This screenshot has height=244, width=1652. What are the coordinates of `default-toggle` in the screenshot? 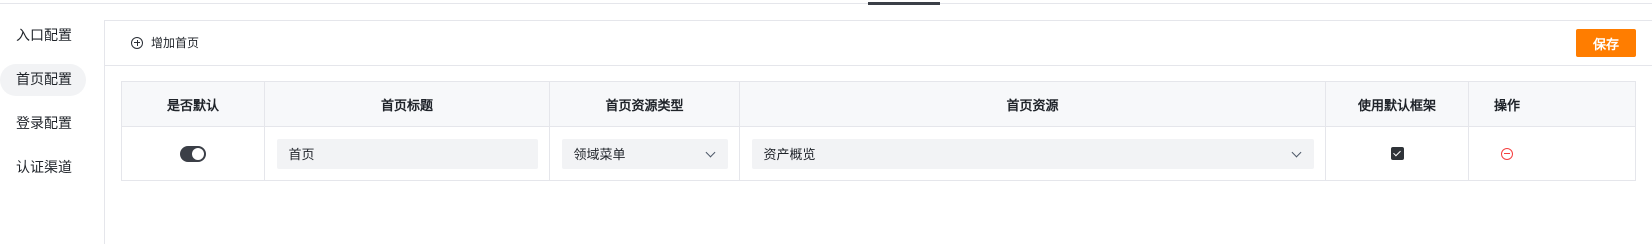 It's located at (193, 153).